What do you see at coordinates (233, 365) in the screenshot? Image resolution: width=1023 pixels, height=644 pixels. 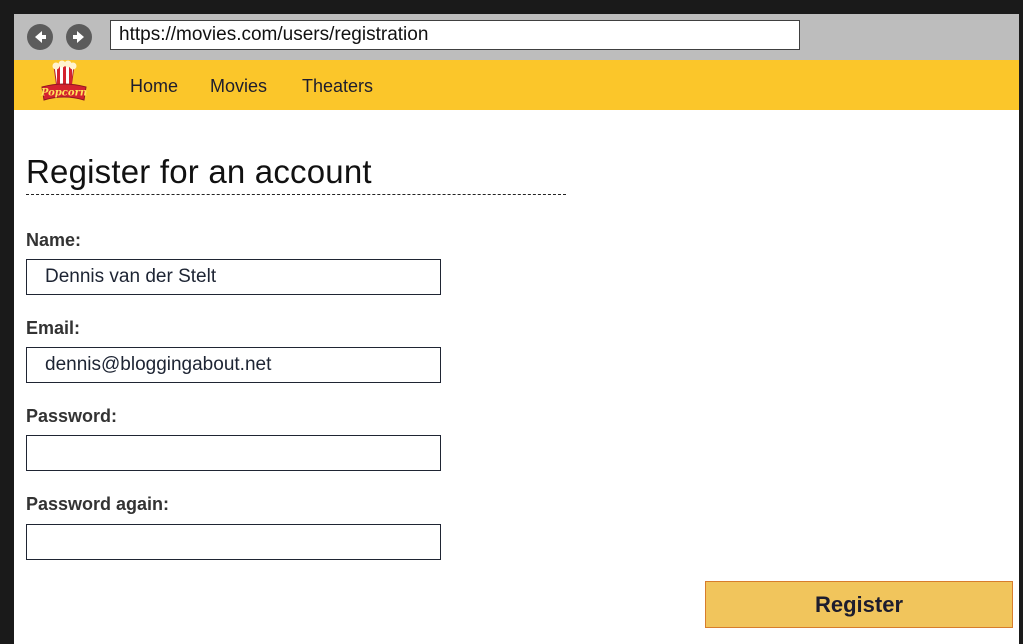 I see `email-field` at bounding box center [233, 365].